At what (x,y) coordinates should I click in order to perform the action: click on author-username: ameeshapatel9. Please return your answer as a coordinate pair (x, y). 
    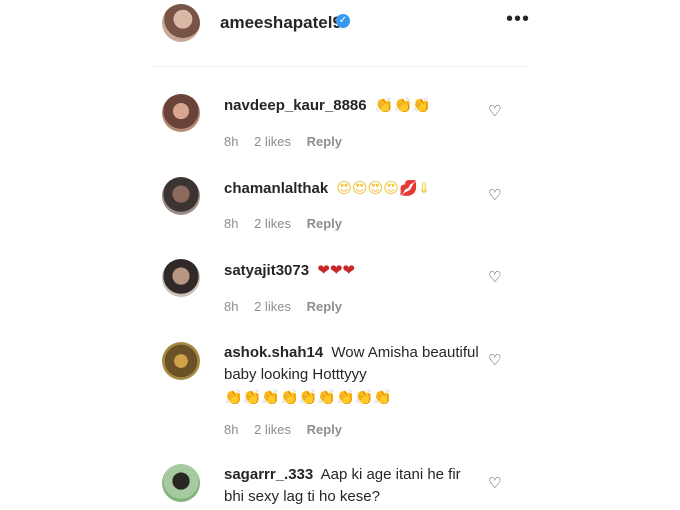
    Looking at the image, I should click on (281, 23).